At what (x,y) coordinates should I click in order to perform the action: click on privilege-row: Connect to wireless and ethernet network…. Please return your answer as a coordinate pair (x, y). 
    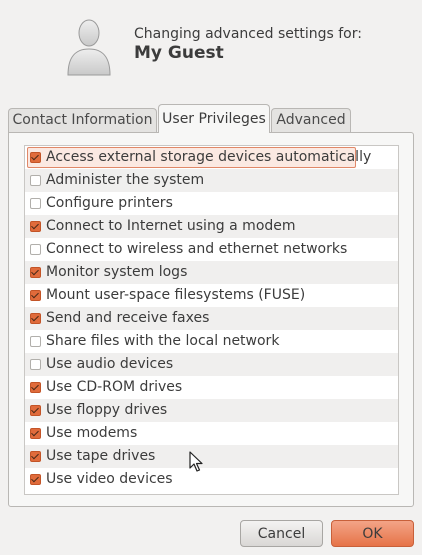
    Looking at the image, I should click on (211, 249).